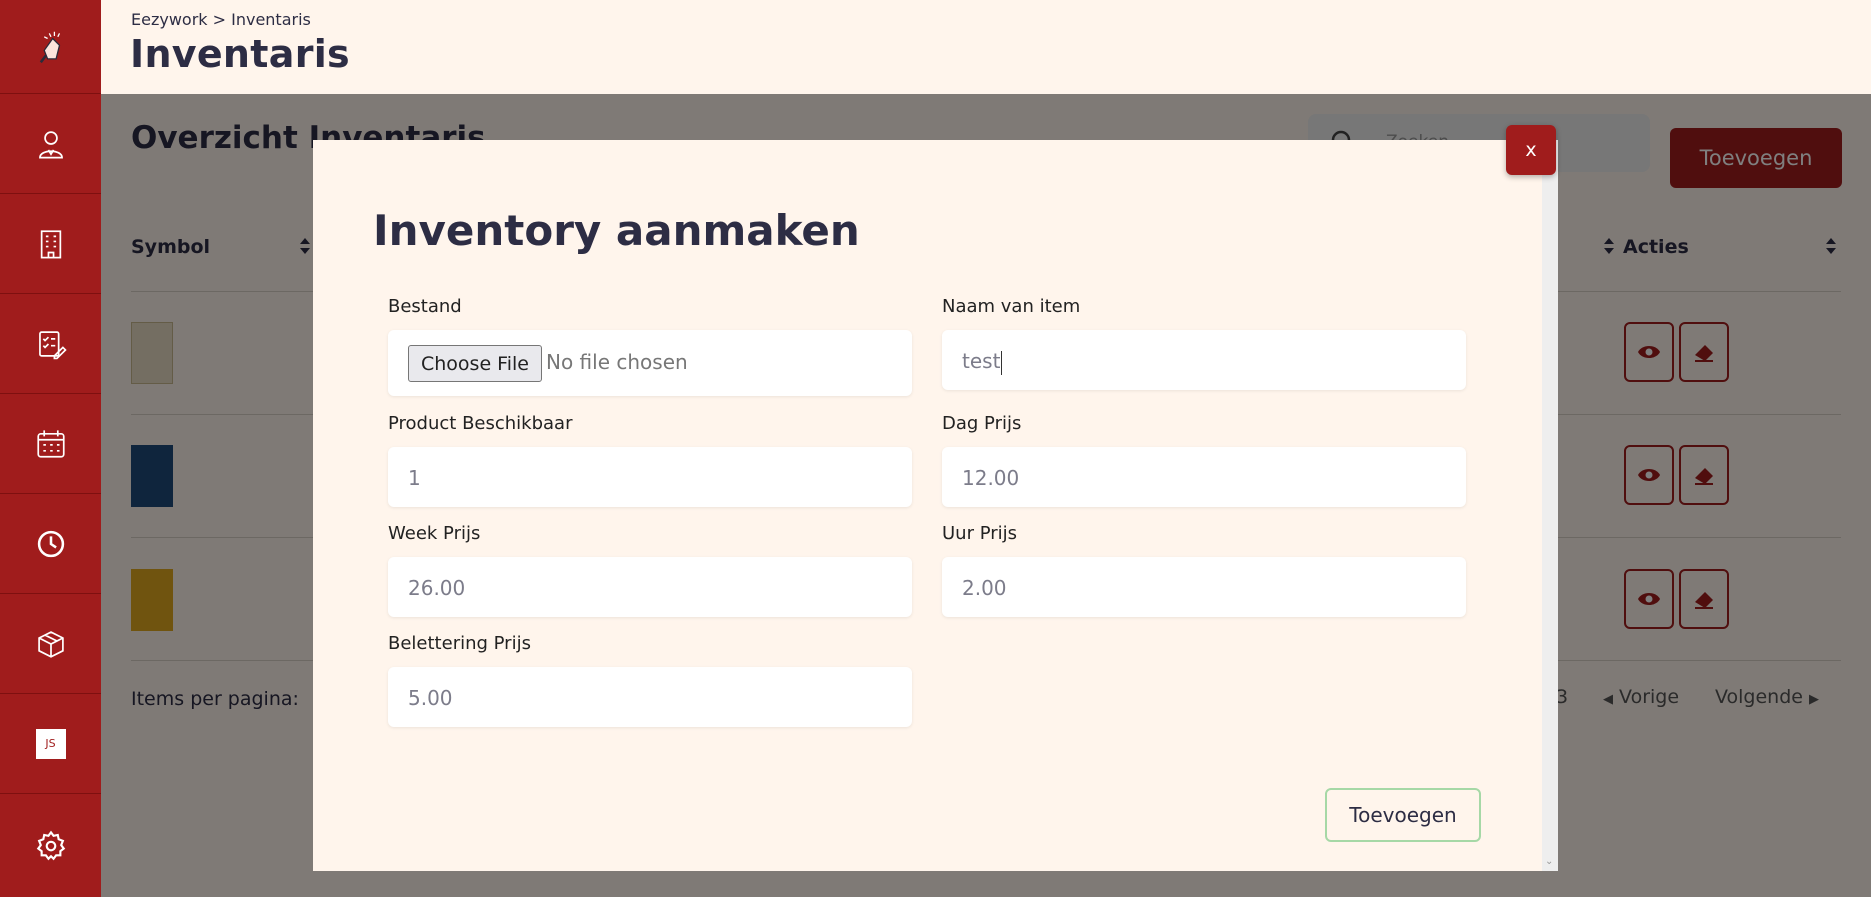  Describe the element at coordinates (430, 698) in the screenshot. I see `lettering-price-placeholder: 5.00` at that location.